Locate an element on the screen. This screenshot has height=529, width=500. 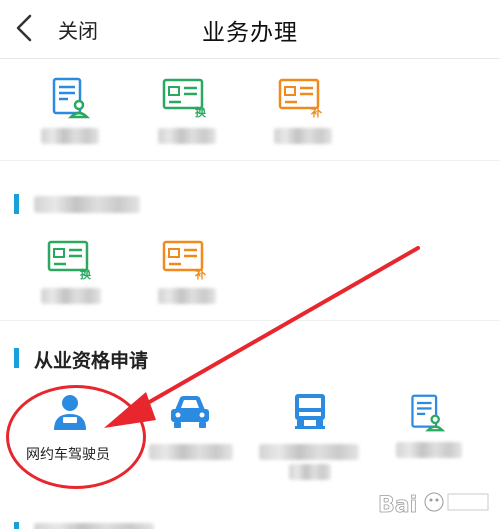
baidu-watermark: Bai is located at coordinates (436, 504).